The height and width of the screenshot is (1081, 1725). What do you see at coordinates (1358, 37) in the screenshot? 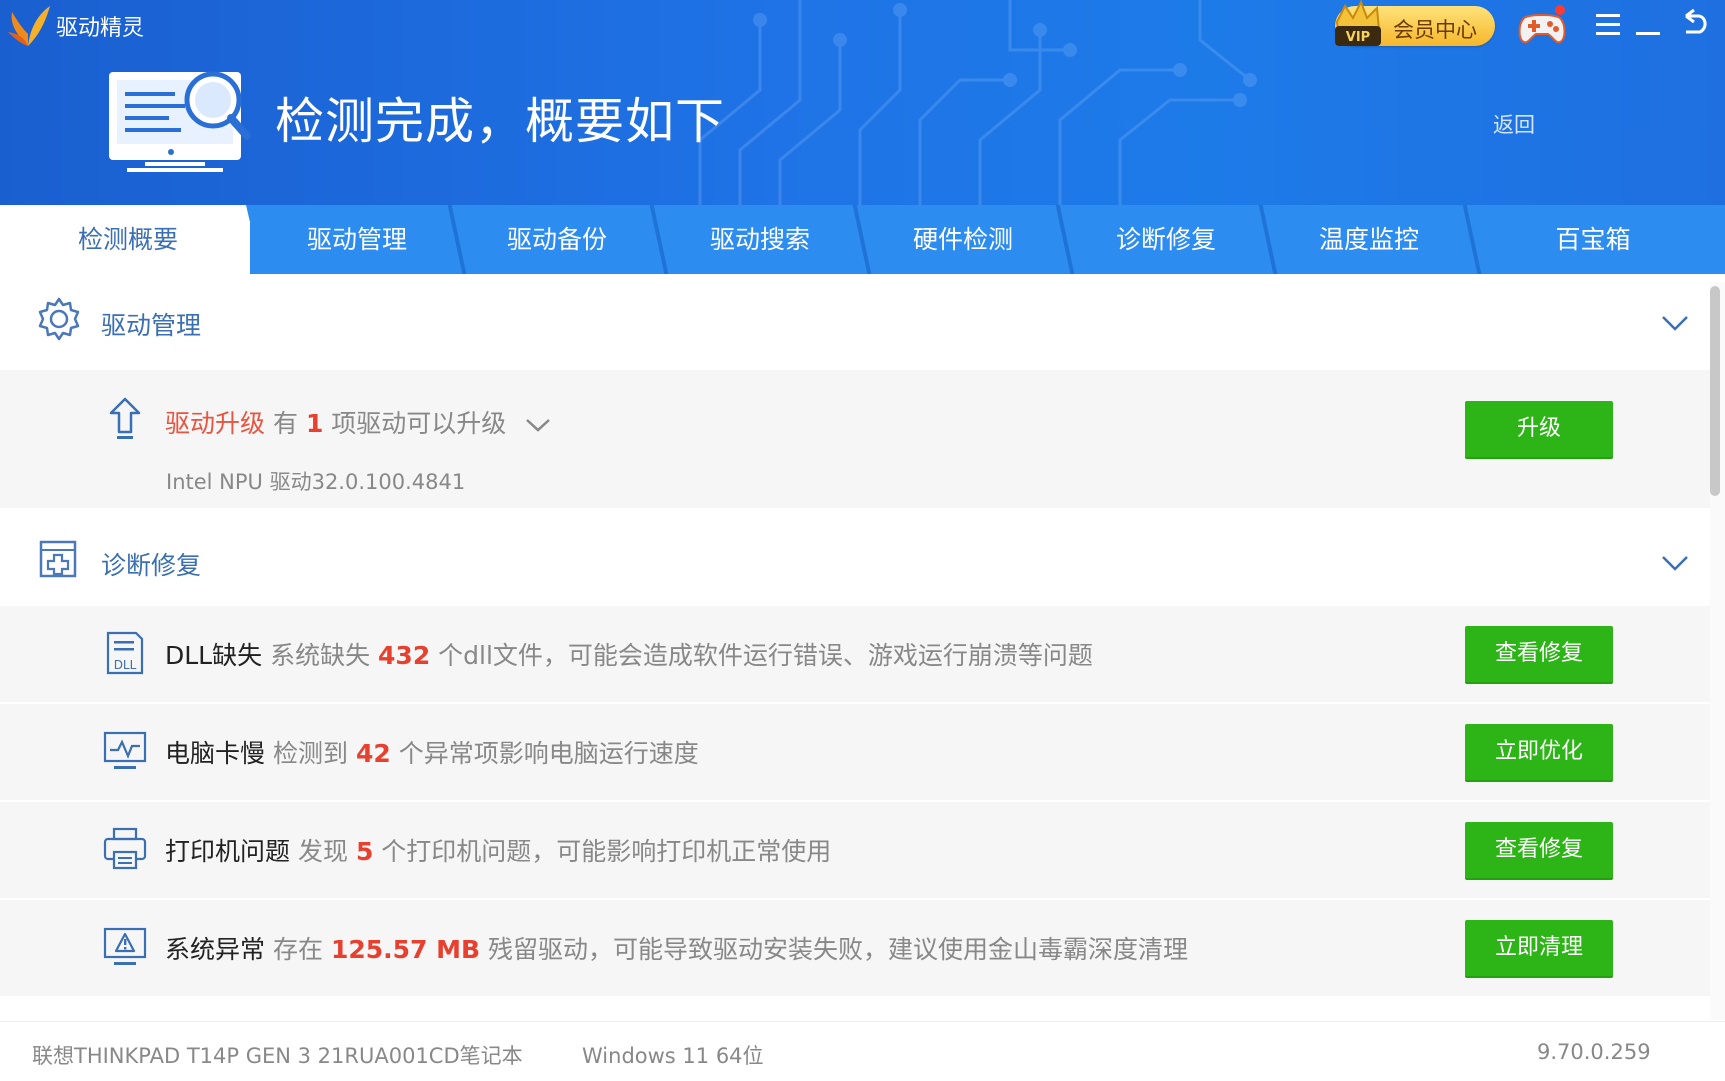
I see `vip-badge-text: VIP` at bounding box center [1358, 37].